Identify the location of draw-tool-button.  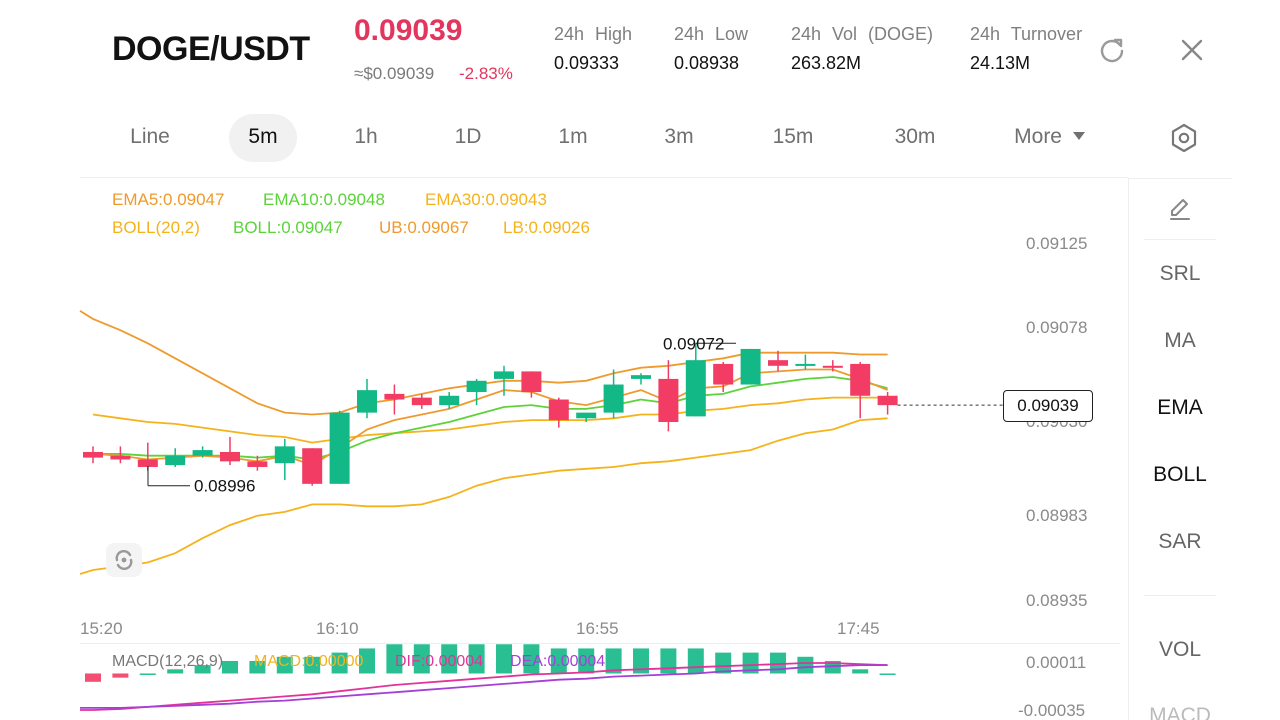
(1180, 209).